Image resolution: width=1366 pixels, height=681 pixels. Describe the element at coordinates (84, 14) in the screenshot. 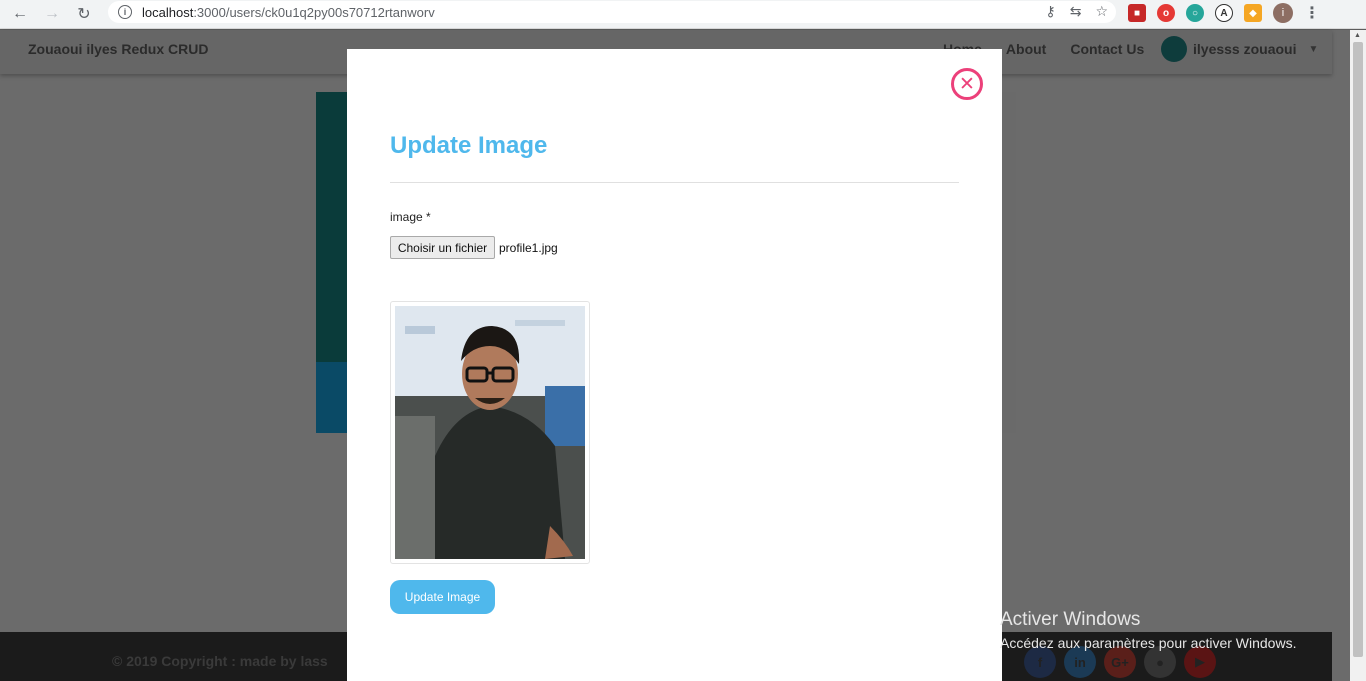

I see `reload-icon: ↻` at that location.